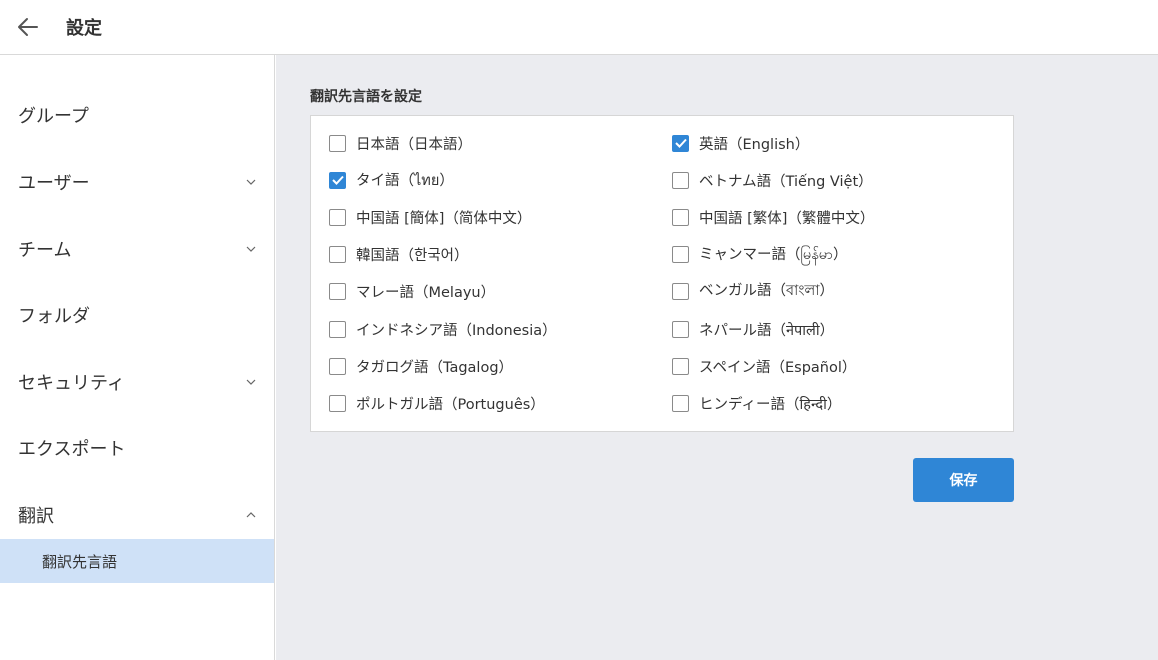  Describe the element at coordinates (137, 515) in the screenshot. I see `sidebar-item-translation: 翻訳` at that location.